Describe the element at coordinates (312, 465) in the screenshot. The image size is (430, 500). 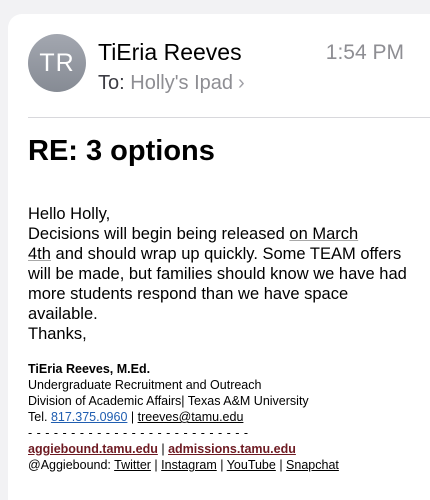
I see `snapchat-link: Snapchat` at that location.